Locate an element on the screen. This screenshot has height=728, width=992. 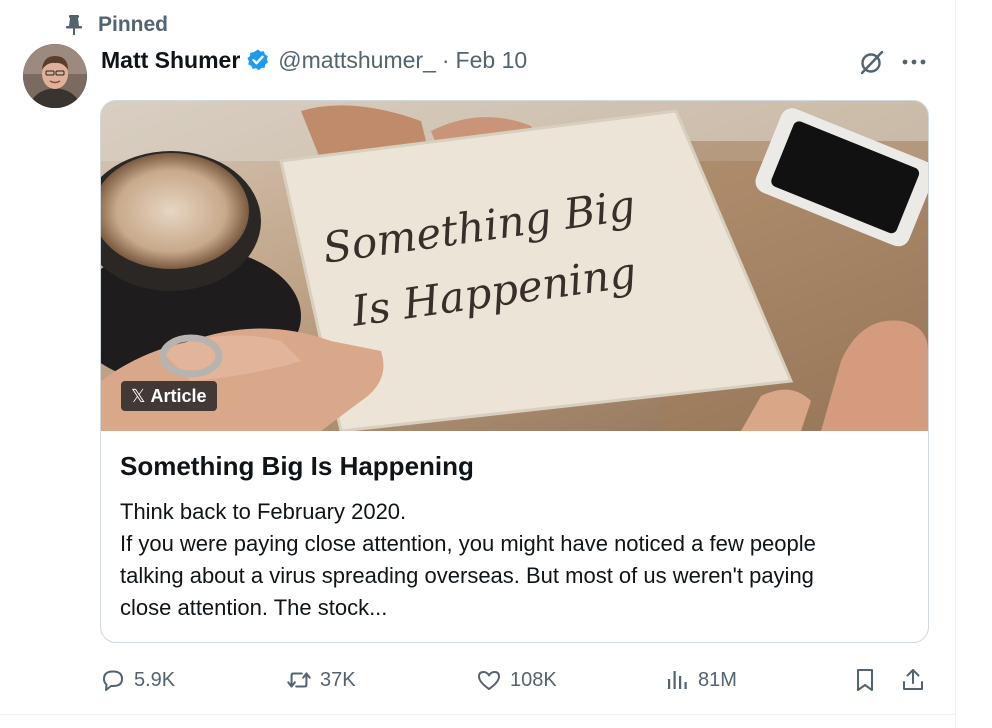
like-button: 108K is located at coordinates (516, 680).